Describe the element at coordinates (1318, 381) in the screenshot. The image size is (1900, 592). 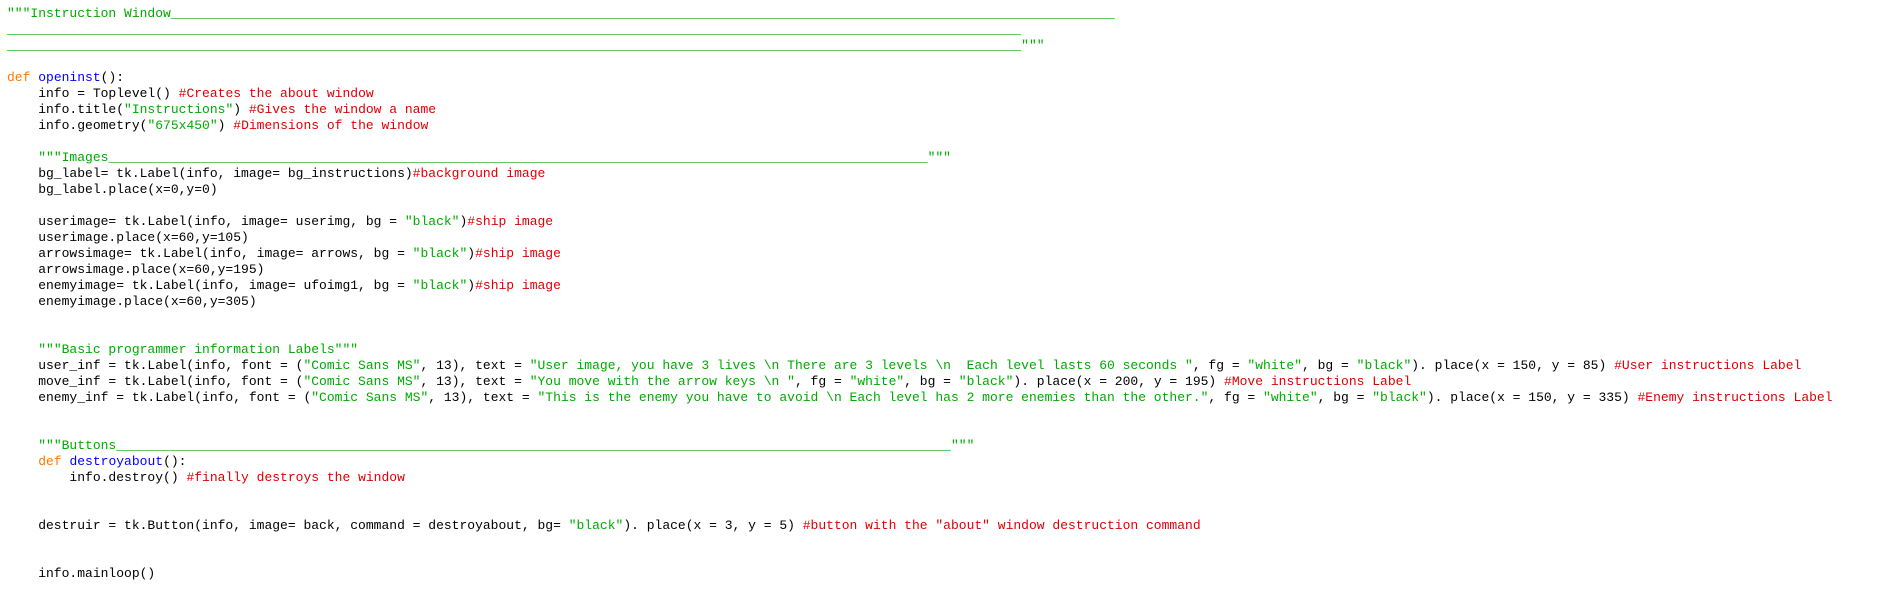
I see `code-token-comment: #Move instructions Label` at that location.